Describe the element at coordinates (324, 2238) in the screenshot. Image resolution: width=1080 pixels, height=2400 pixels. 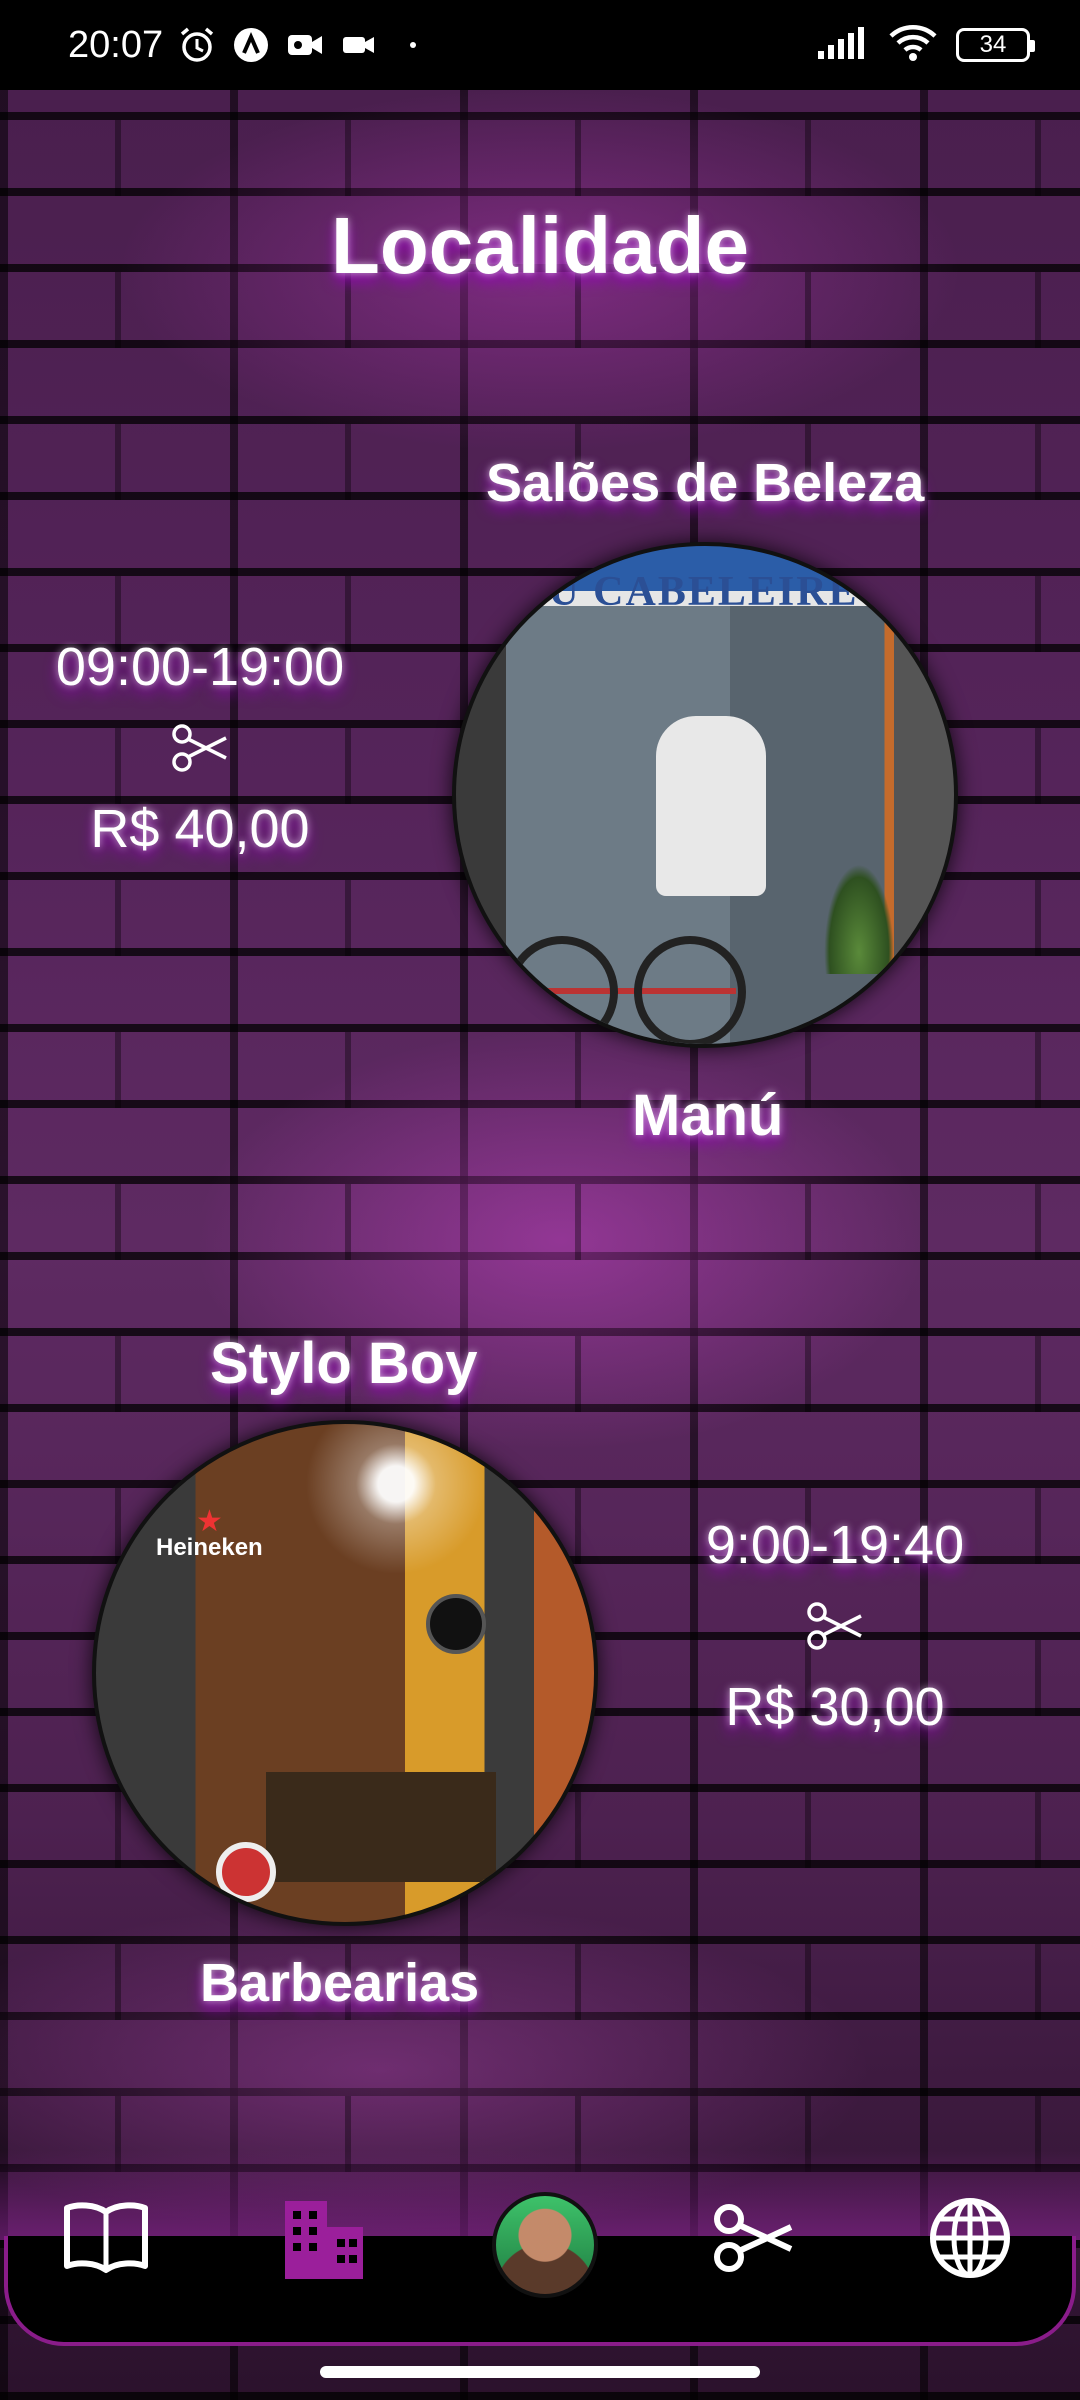
I see `nav-buildings-icon` at that location.